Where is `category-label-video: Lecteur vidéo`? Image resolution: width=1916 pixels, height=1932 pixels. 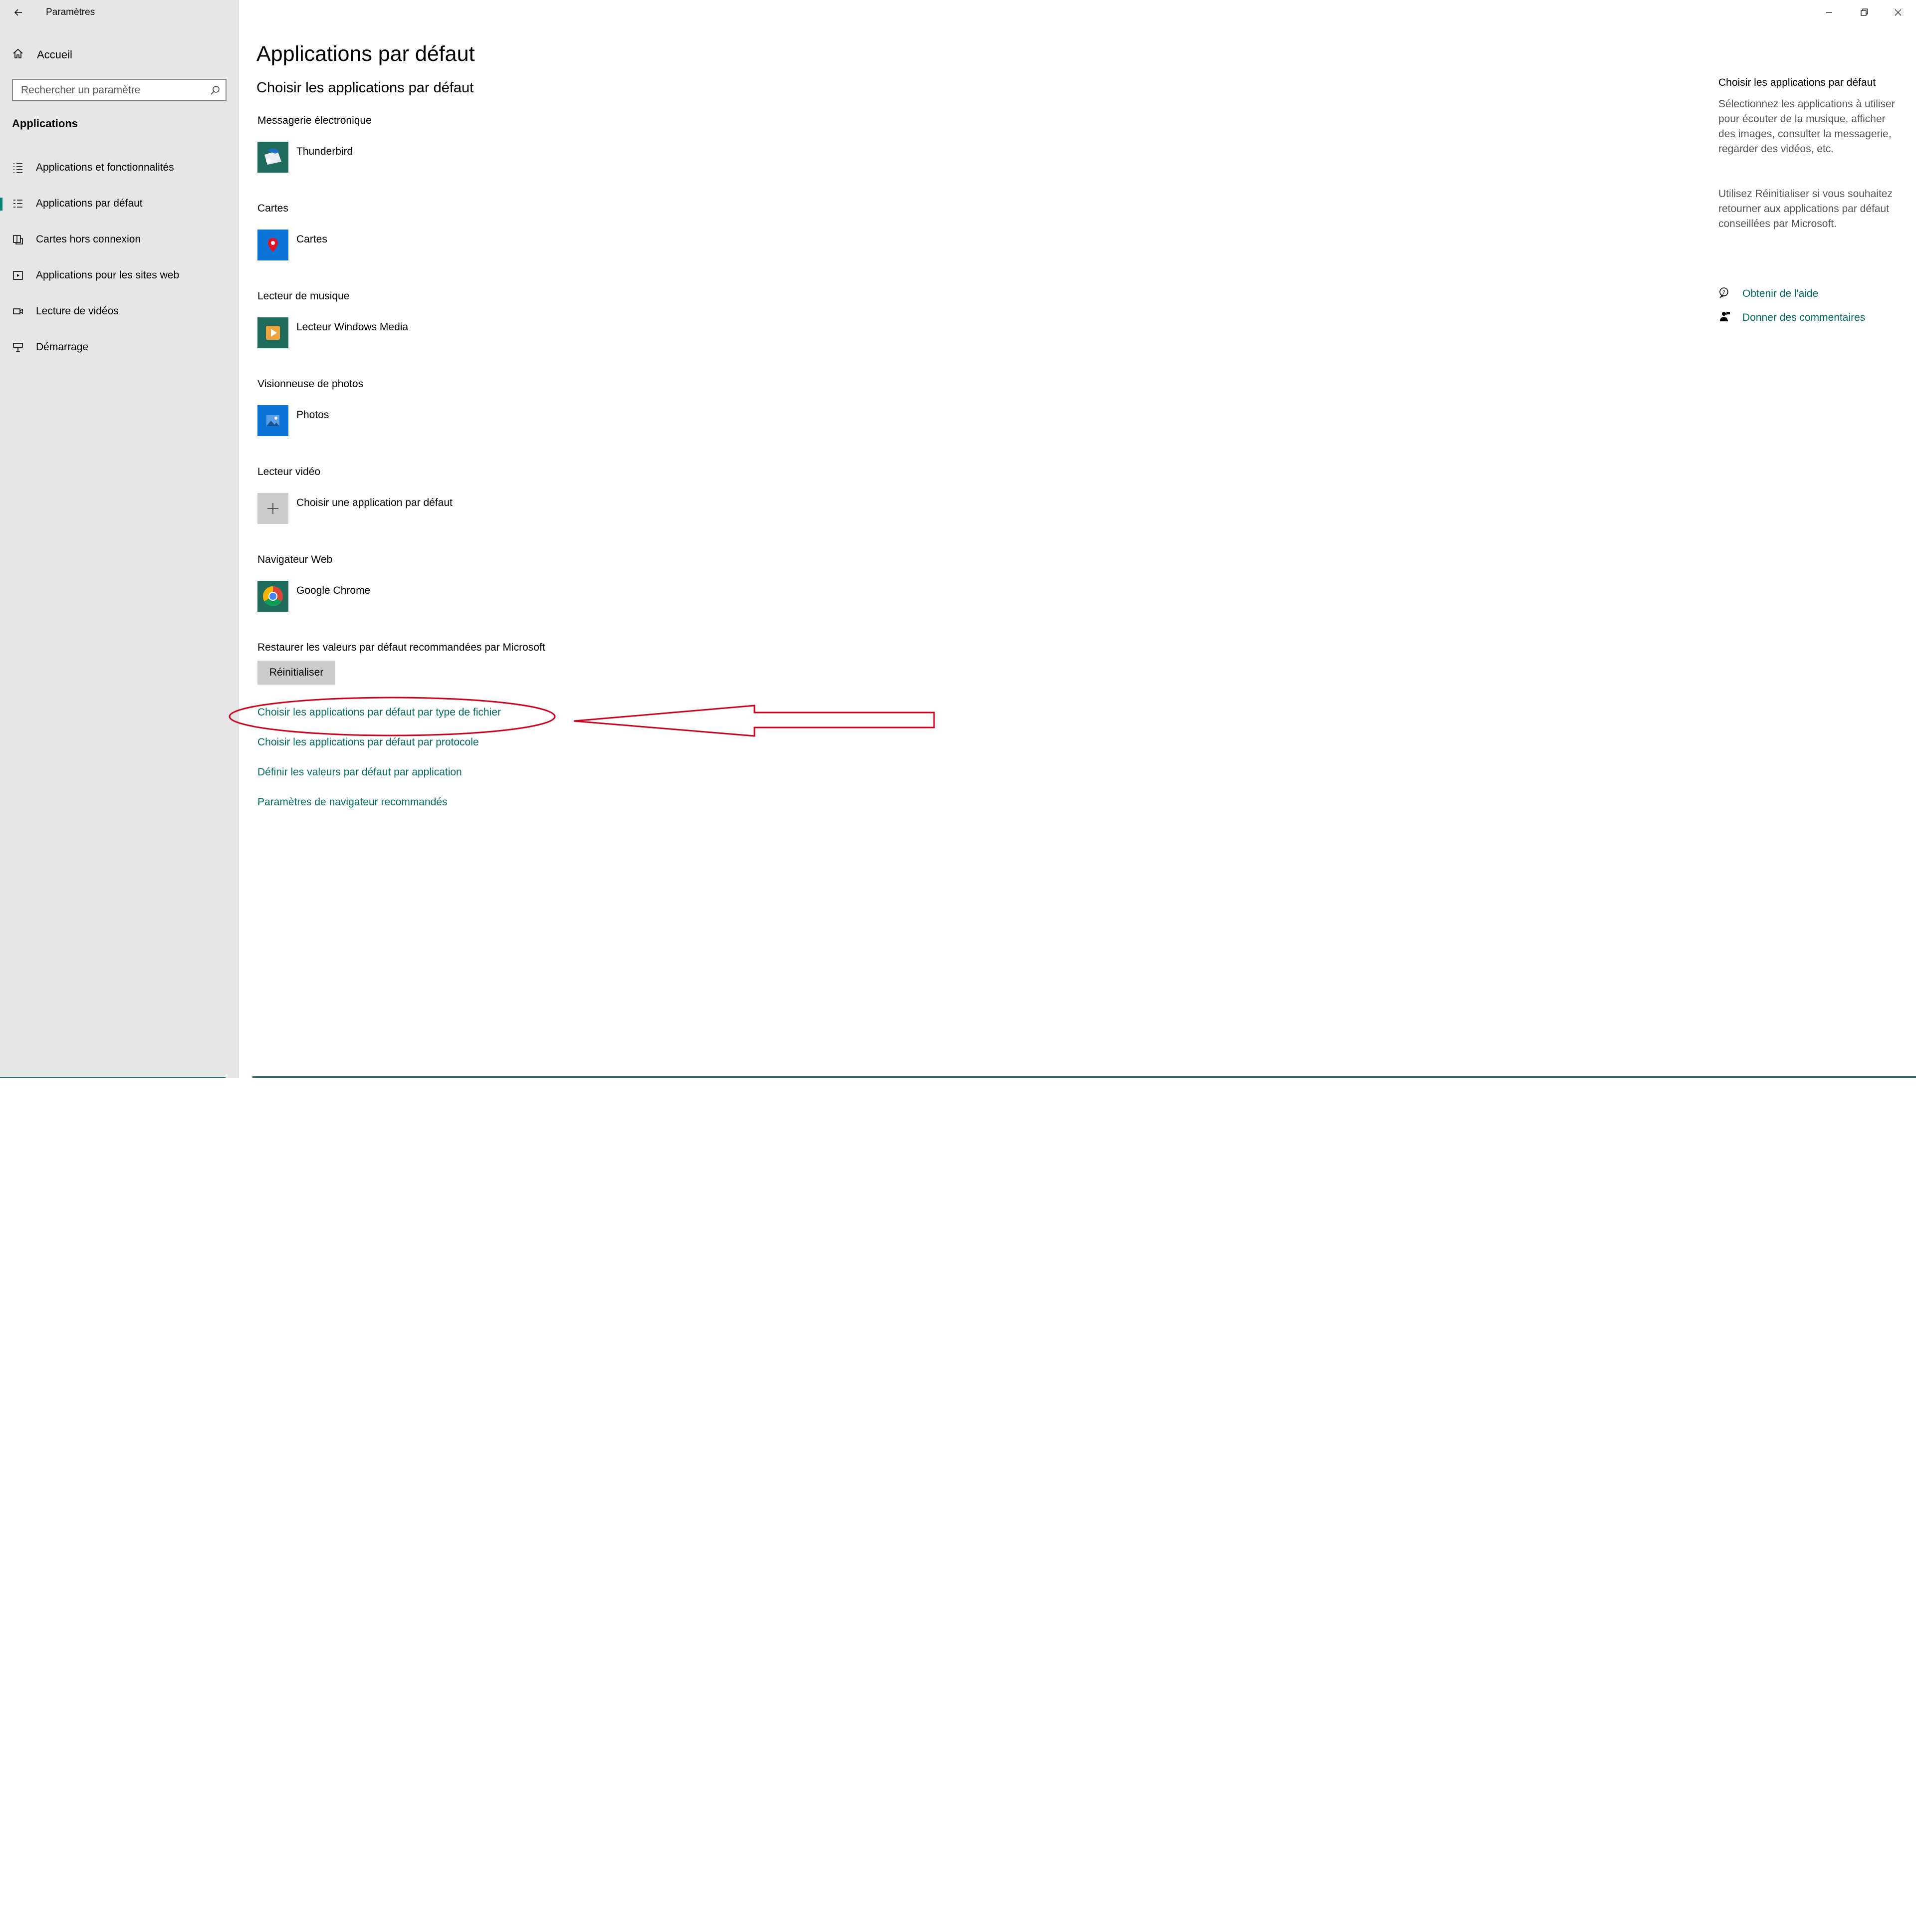 category-label-video: Lecteur vidéo is located at coordinates (289, 472).